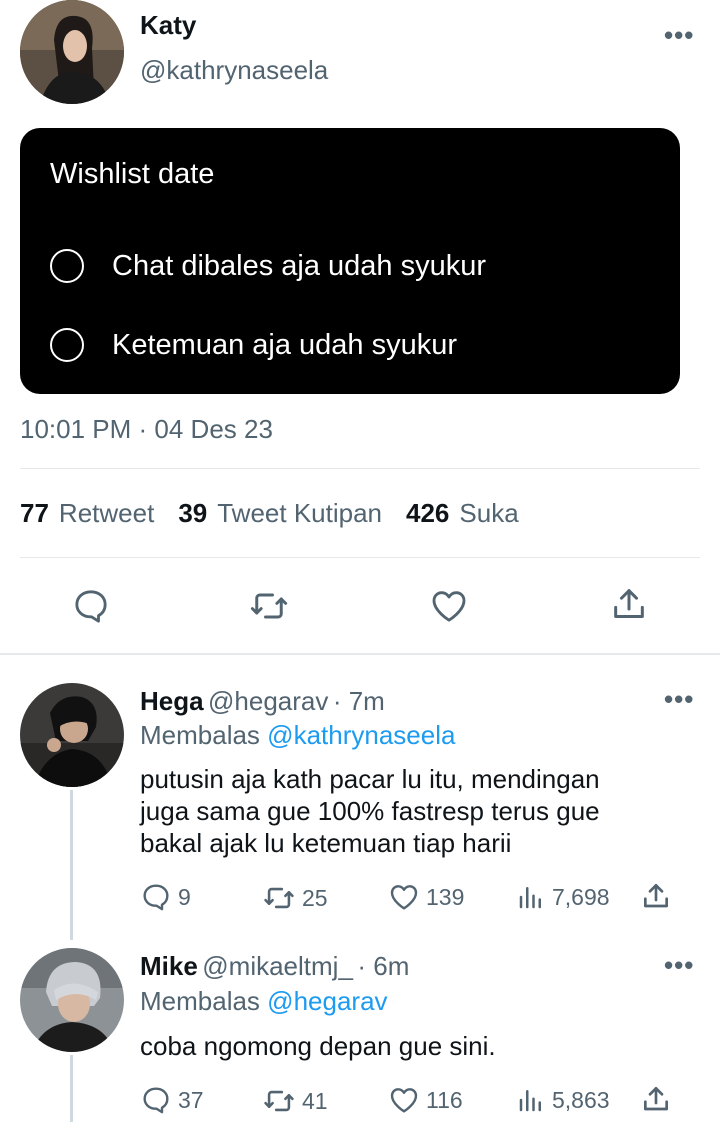 The image size is (720, 1122). What do you see at coordinates (361, 735) in the screenshot?
I see `mention-link: @kathrynaseela` at bounding box center [361, 735].